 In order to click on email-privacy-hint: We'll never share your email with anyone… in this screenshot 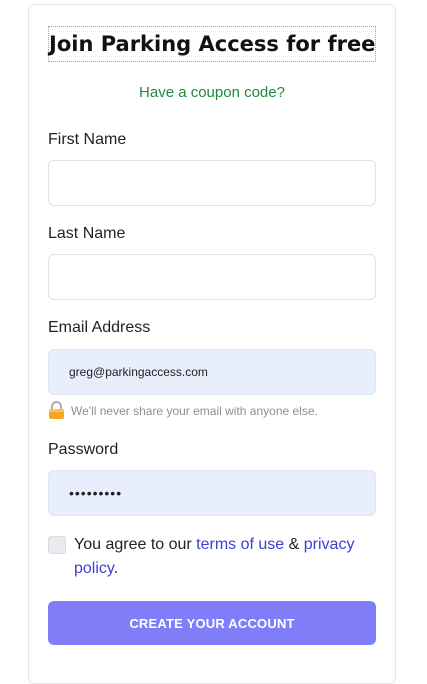, I will do `click(183, 410)`.